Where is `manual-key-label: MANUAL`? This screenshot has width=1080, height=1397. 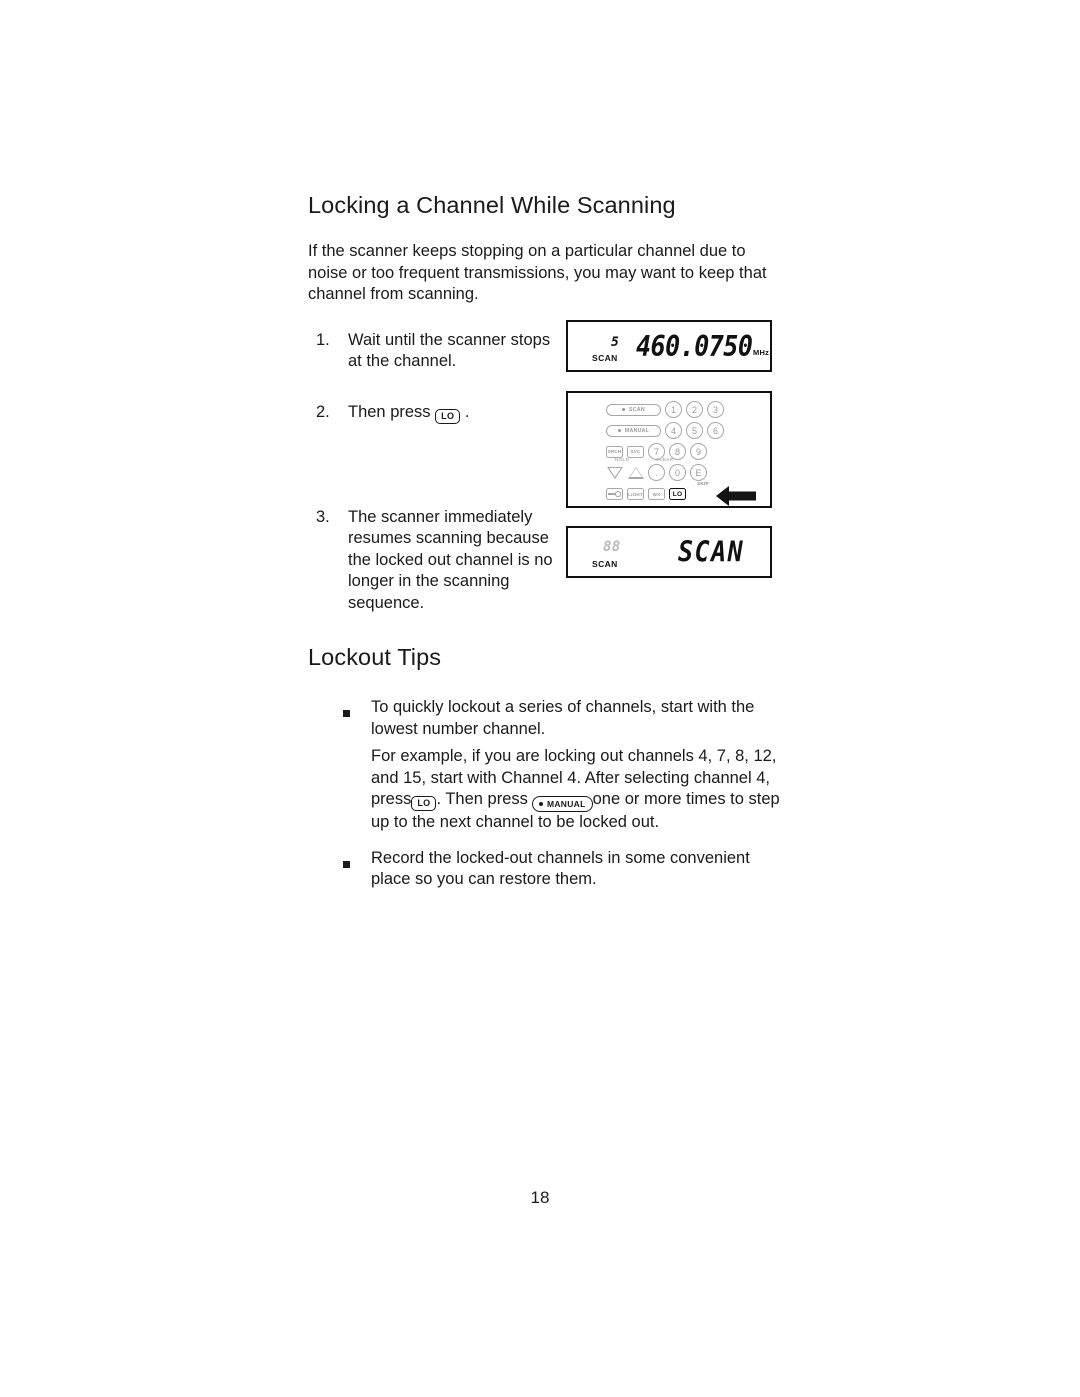
manual-key-label: MANUAL is located at coordinates (566, 803).